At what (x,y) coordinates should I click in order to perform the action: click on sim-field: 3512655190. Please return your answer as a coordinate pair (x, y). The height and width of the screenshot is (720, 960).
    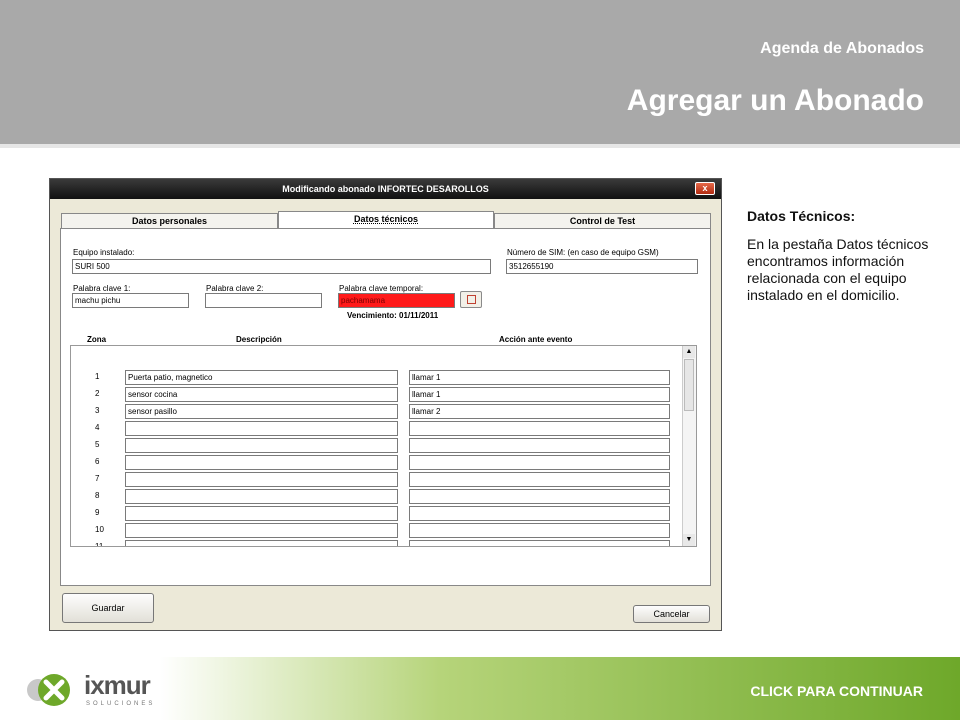
    Looking at the image, I should click on (602, 266).